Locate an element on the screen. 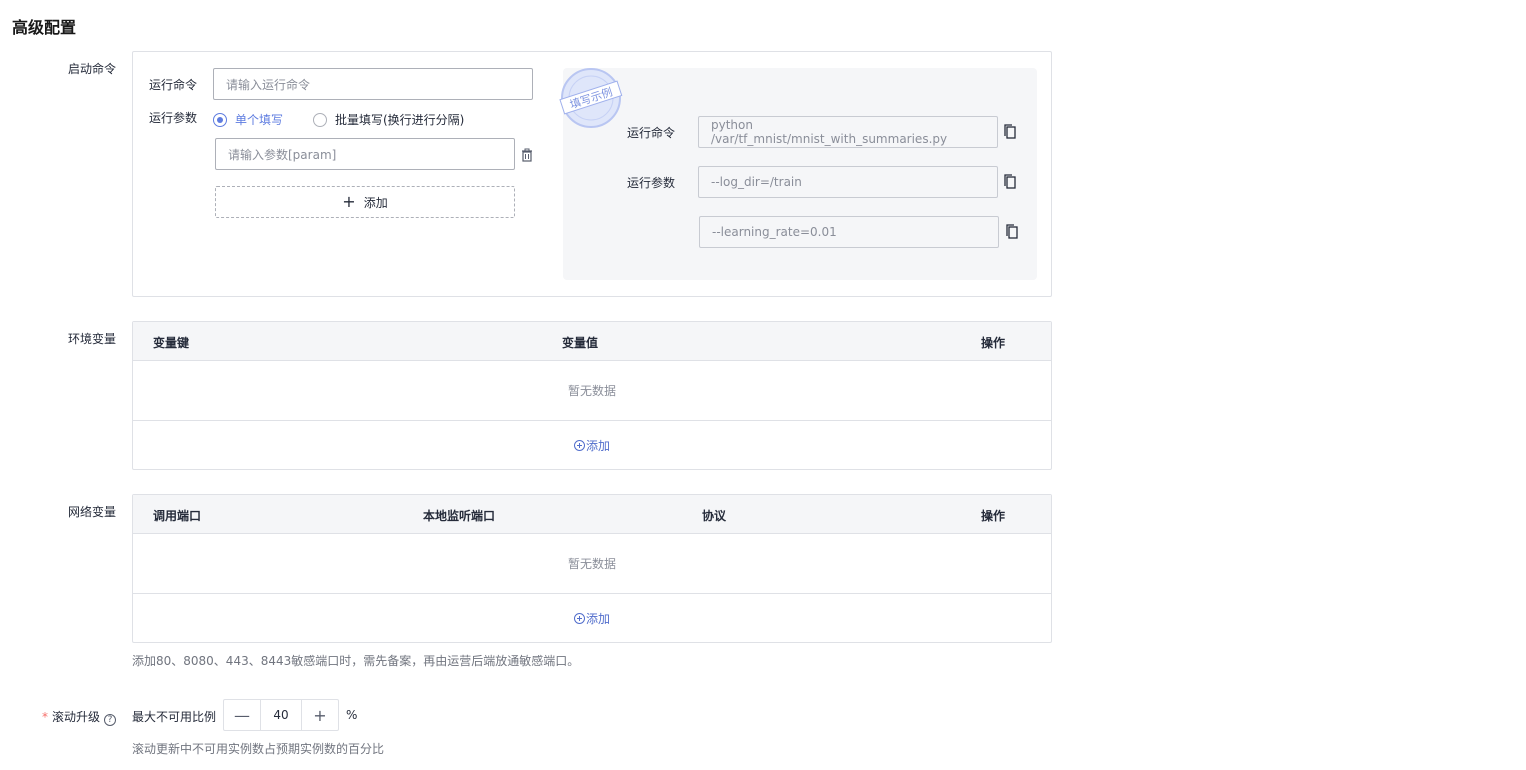 The height and width of the screenshot is (770, 1526). radio-single-text: 单个填写 is located at coordinates (259, 120).